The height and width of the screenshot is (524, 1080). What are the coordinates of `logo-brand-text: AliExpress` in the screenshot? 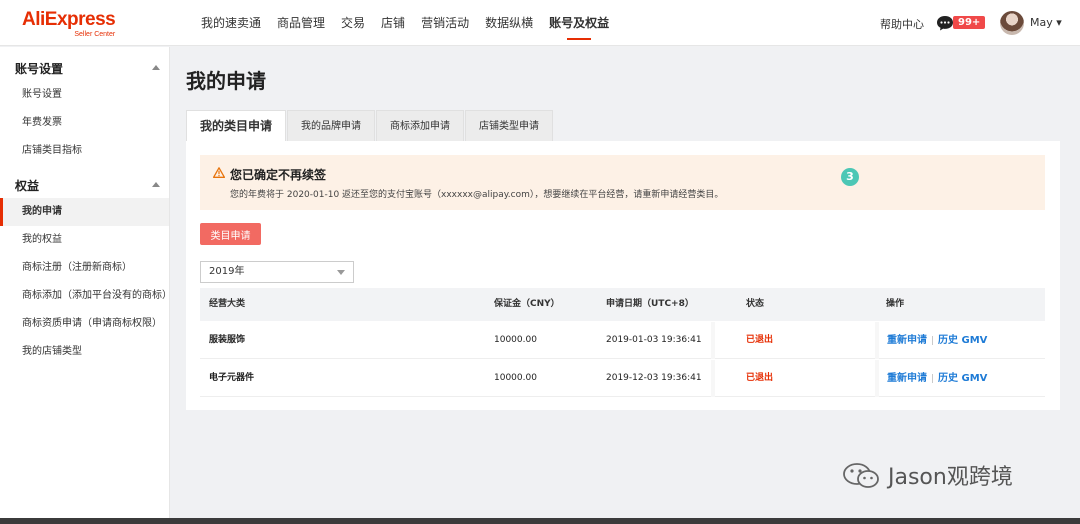 It's located at (69, 19).